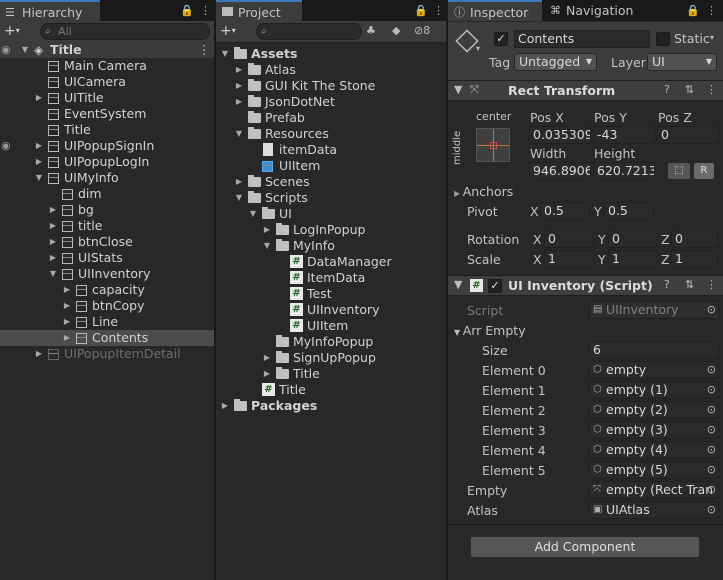 This screenshot has width=723, height=580. I want to click on filter-type-icon: ♣, so click(371, 30).